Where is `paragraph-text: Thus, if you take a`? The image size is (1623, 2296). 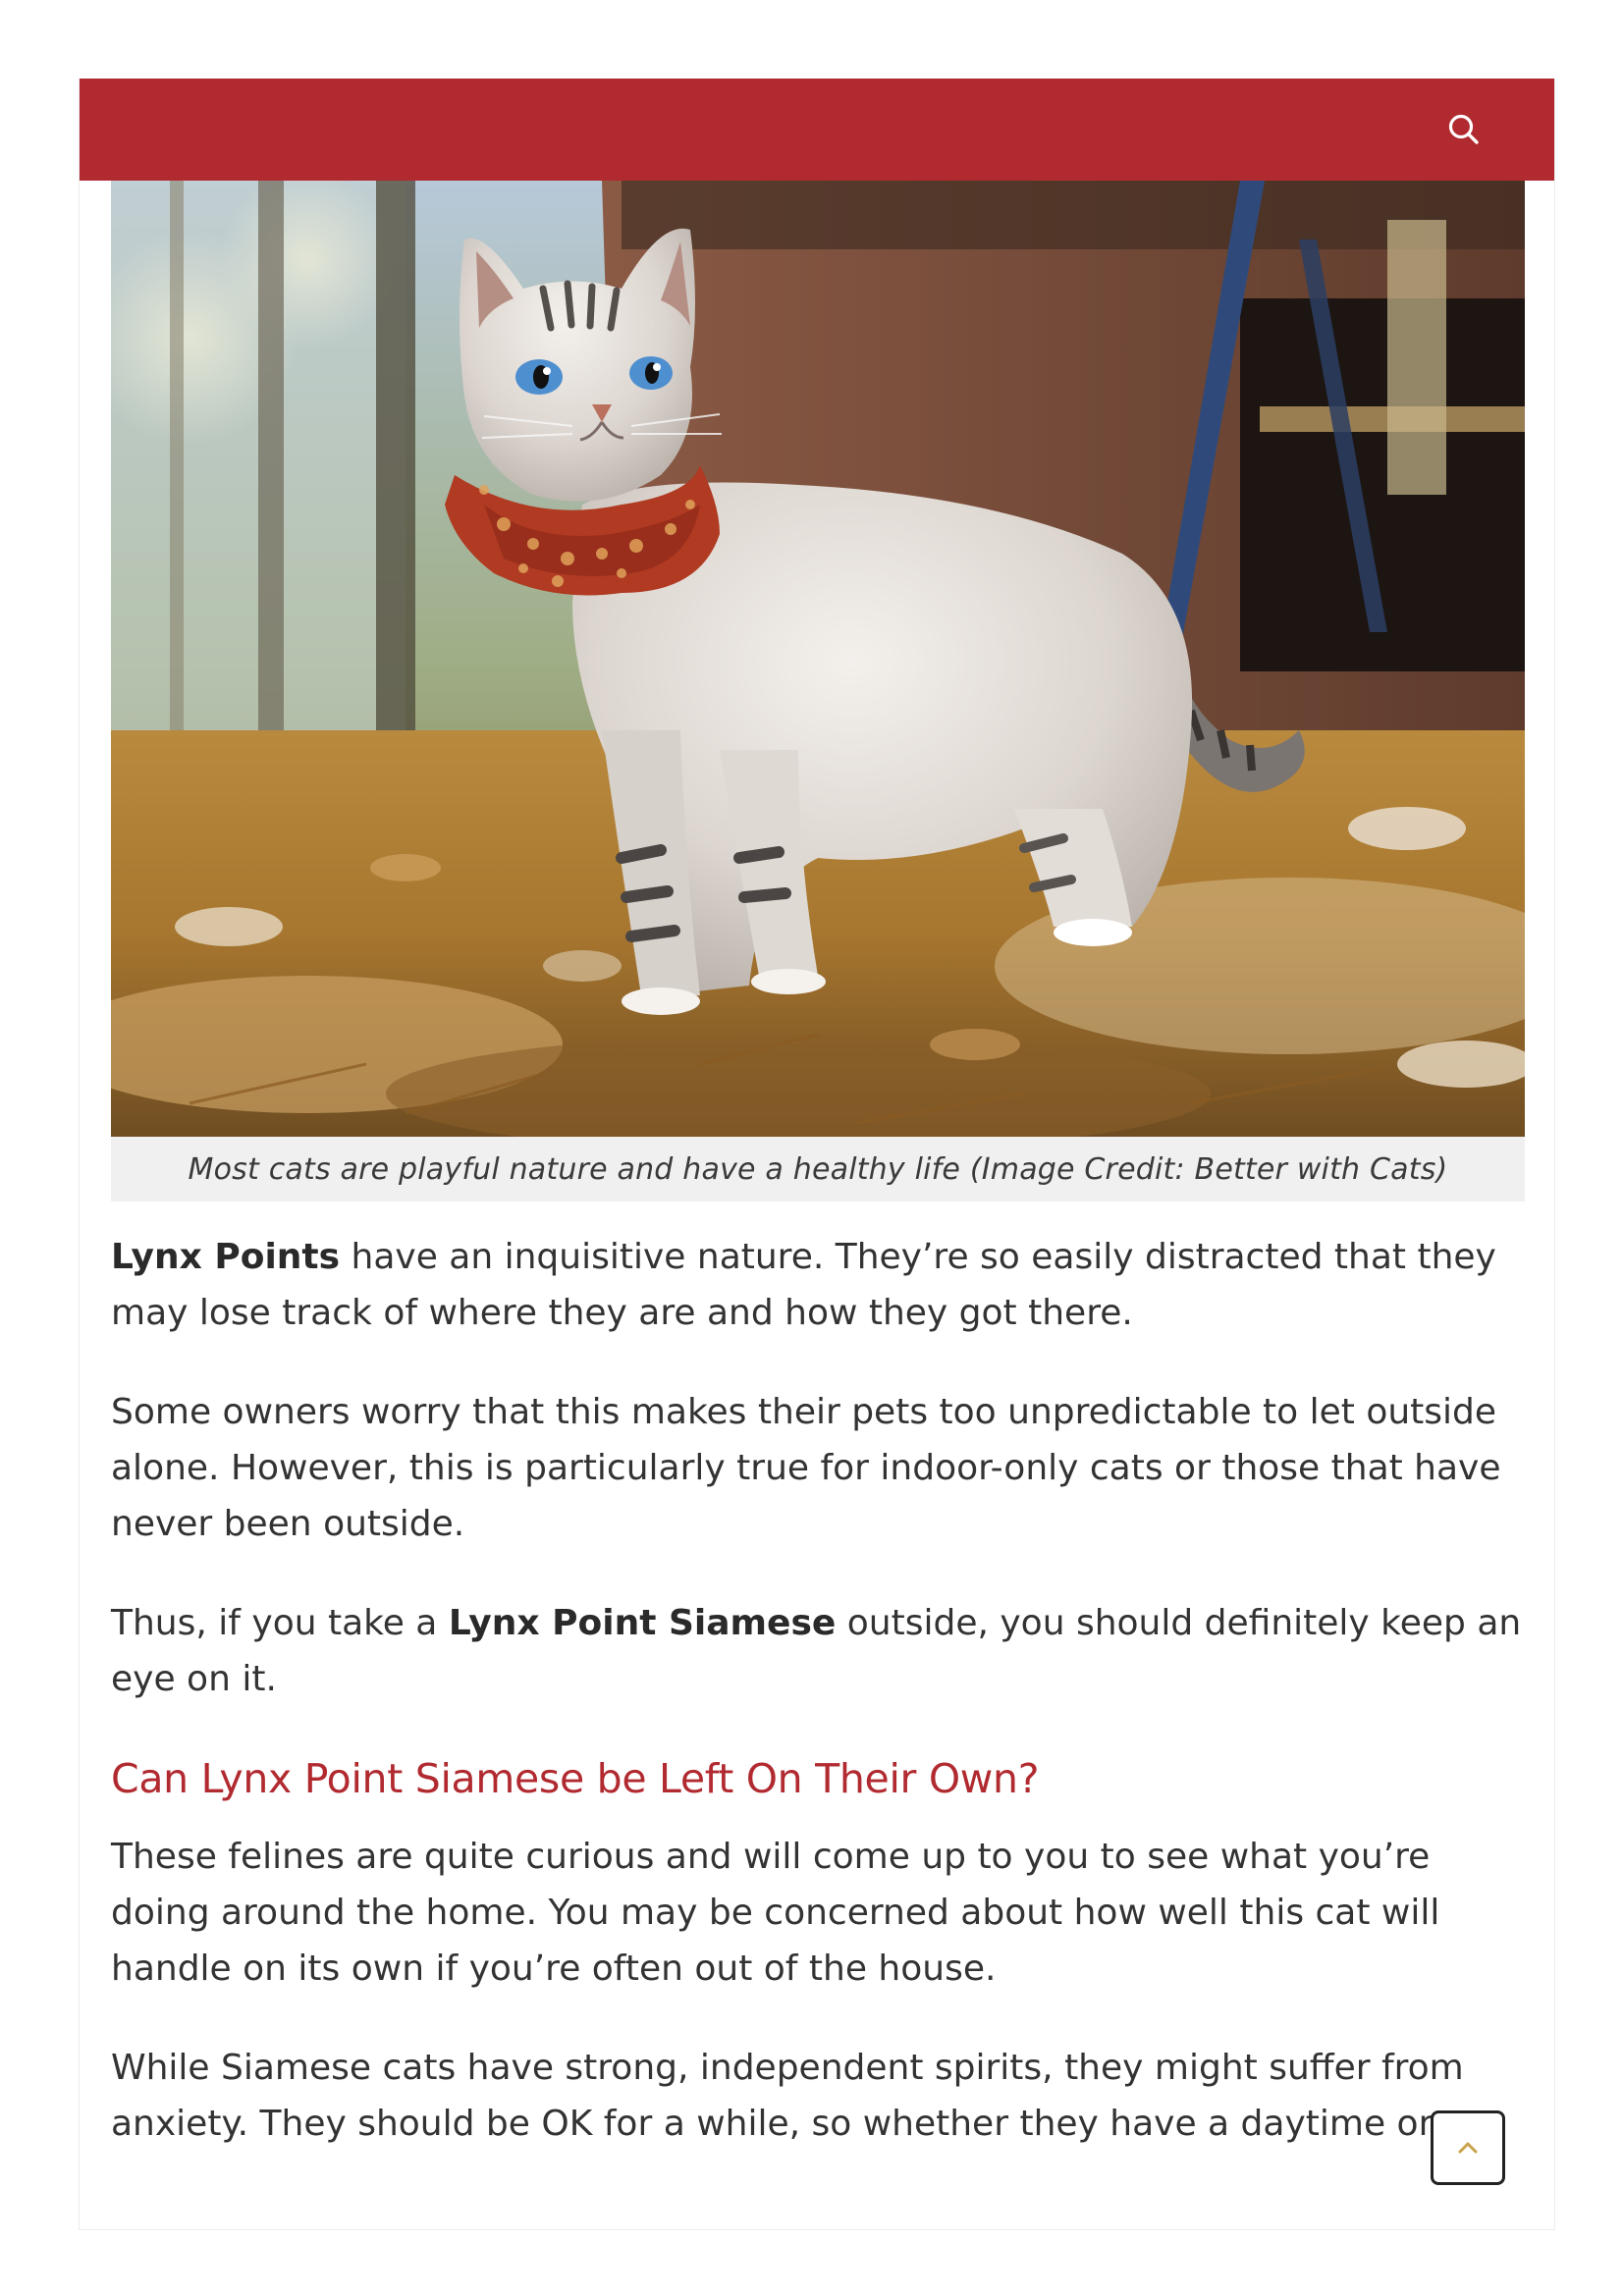 paragraph-text: Thus, if you take a is located at coordinates (280, 1623).